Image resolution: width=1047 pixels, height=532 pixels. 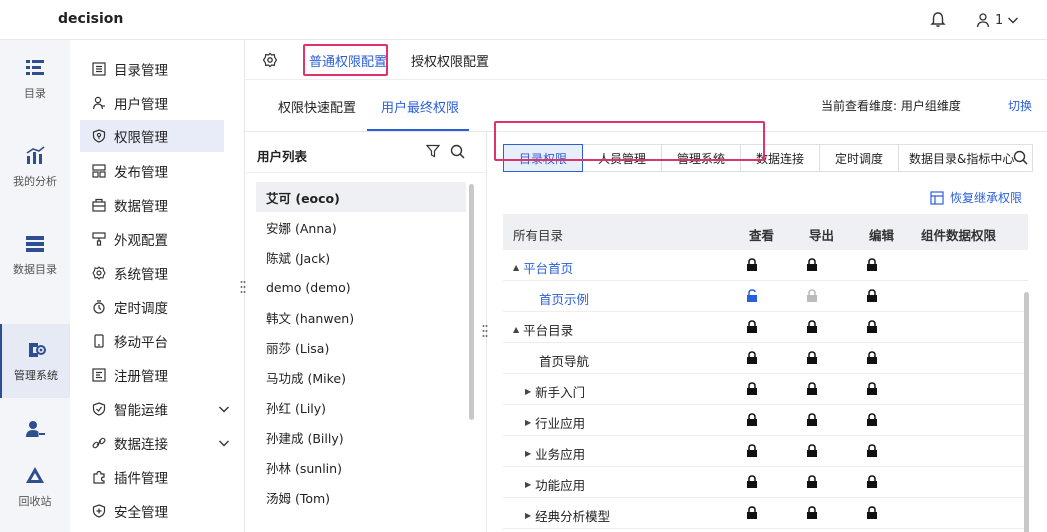 What do you see at coordinates (317, 106) in the screenshot?
I see `tab-quick-config: 权限快速配置` at bounding box center [317, 106].